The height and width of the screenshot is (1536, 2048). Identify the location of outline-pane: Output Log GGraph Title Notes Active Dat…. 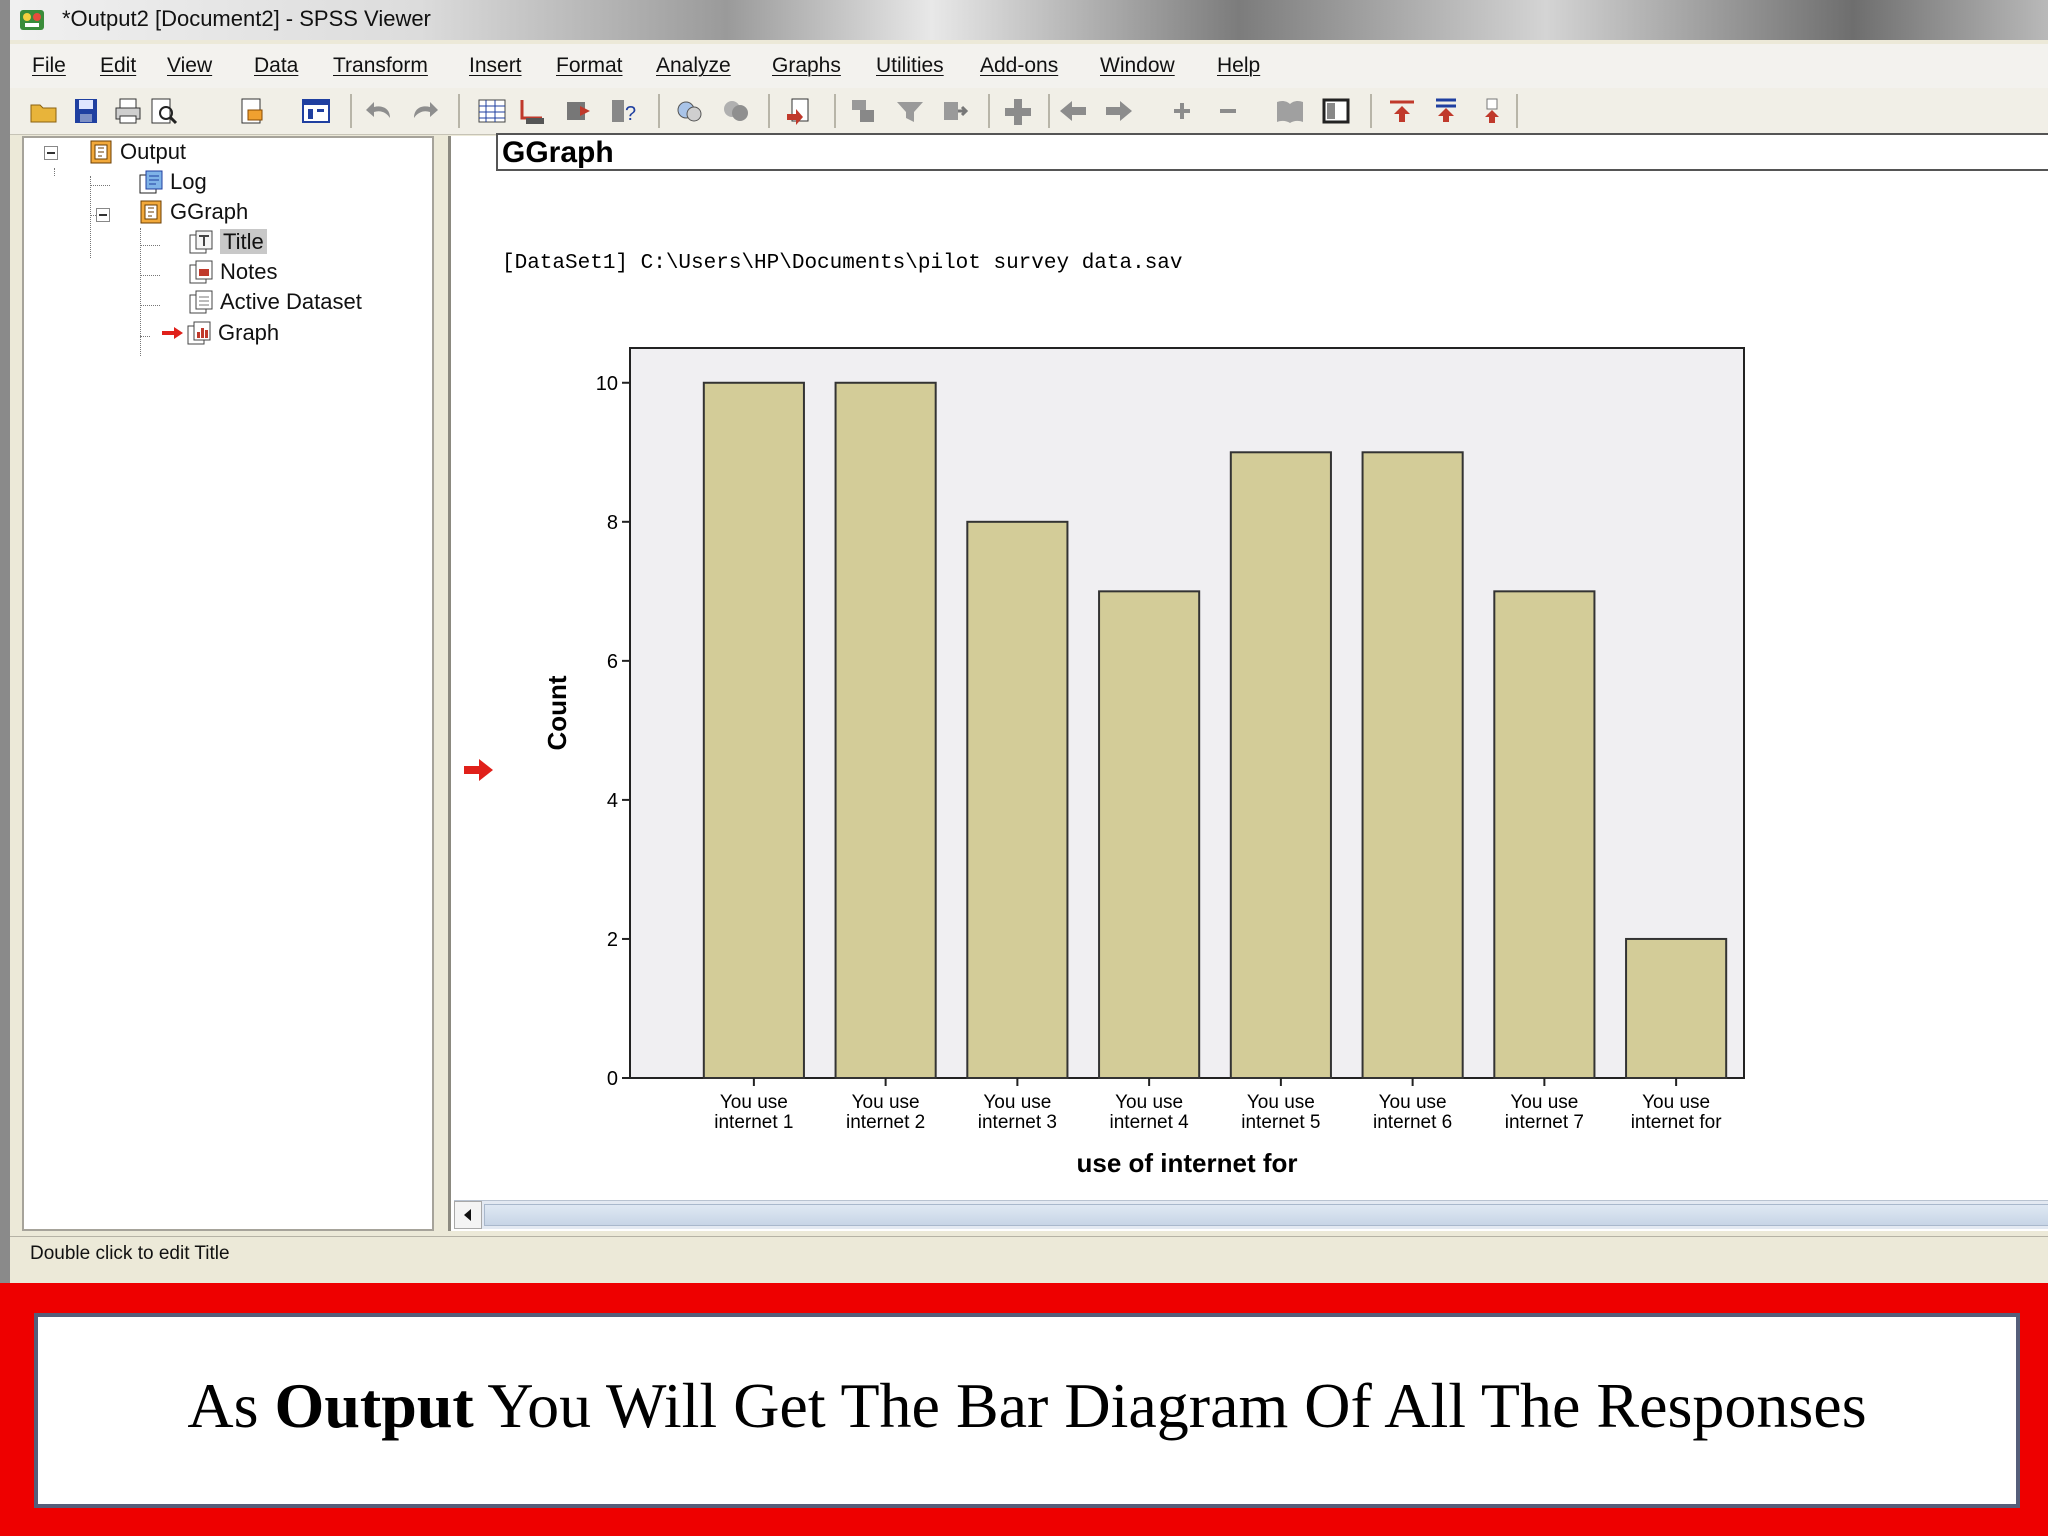
(228, 683).